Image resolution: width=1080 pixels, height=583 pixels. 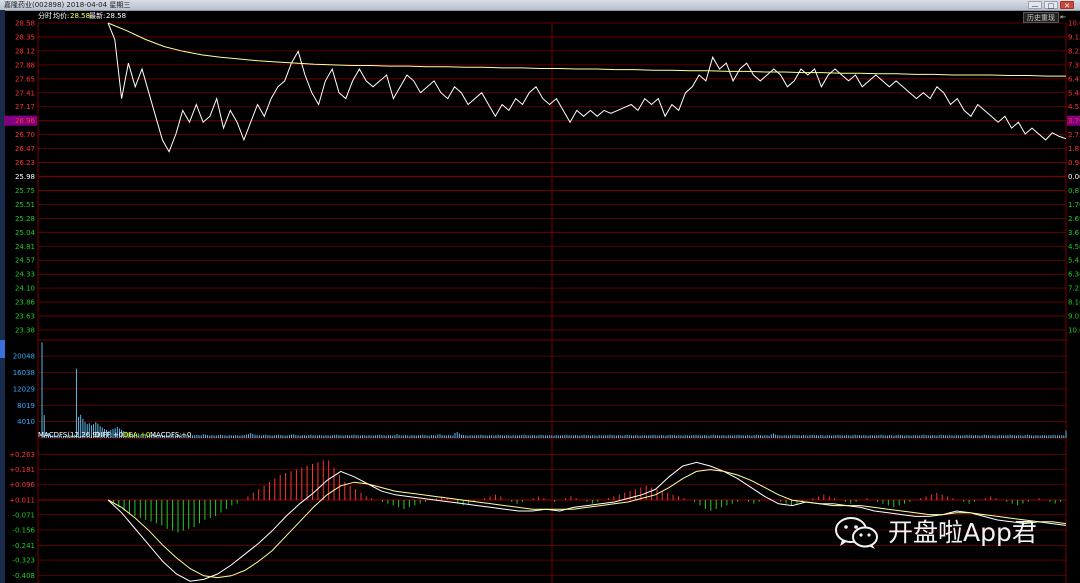 I want to click on macd-title: MACDFS(12,26,9), so click(x=69, y=435).